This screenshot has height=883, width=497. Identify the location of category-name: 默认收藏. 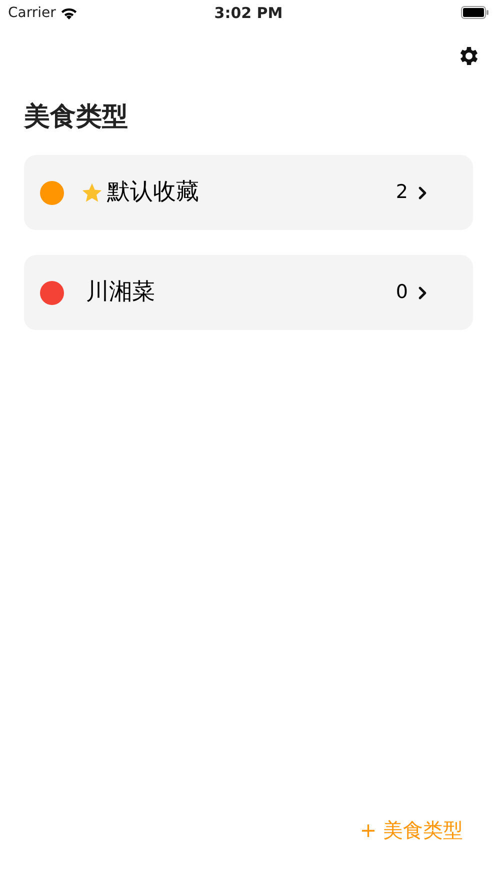
(153, 193).